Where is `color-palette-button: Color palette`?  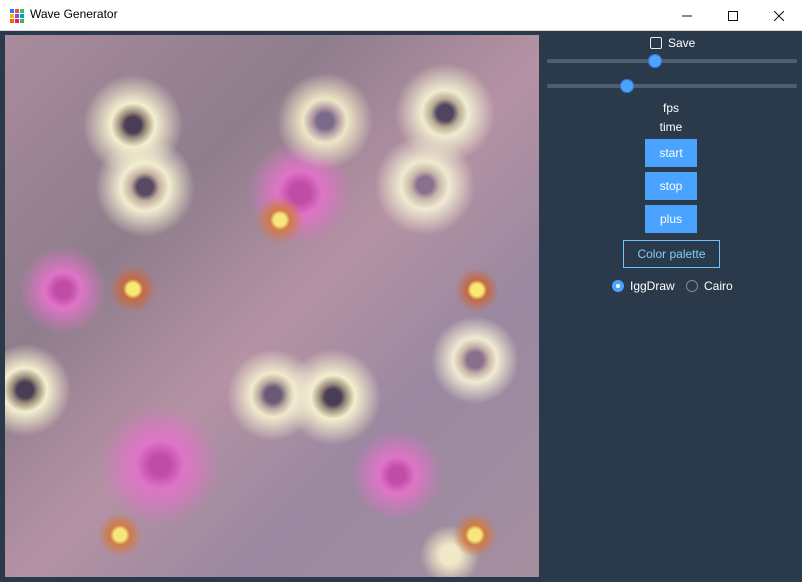 color-palette-button: Color palette is located at coordinates (671, 254).